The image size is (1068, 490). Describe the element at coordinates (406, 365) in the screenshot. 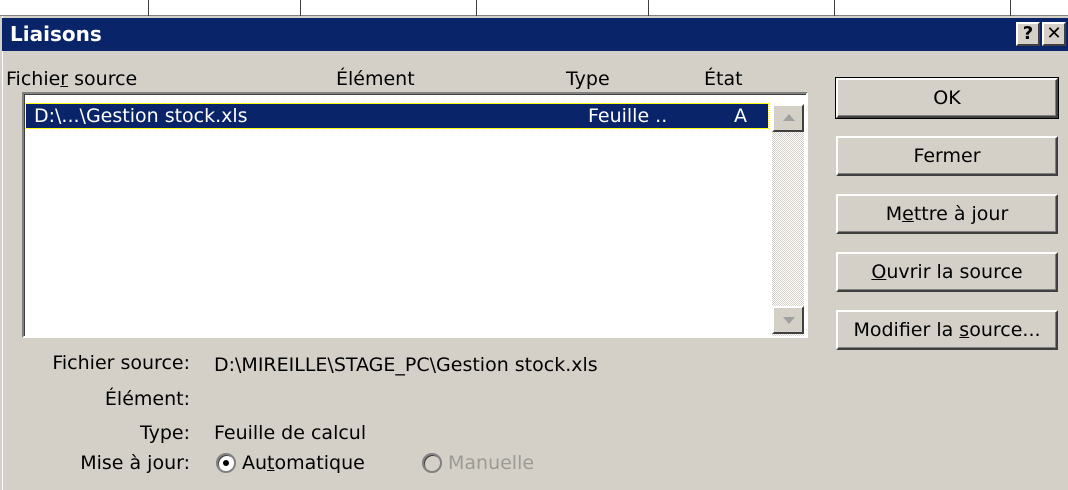

I see `source-file-value: D:\MIREILLE\STAGE_PC\Gestion stock.xls` at that location.